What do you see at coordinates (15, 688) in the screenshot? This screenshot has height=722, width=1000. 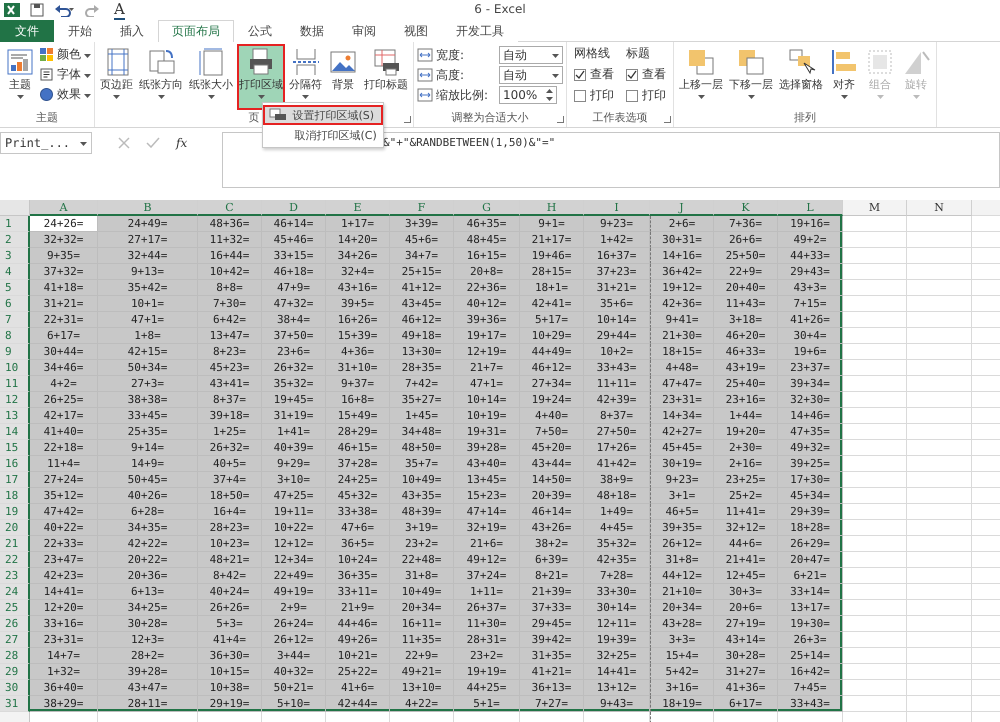 I see `row-header: 30` at bounding box center [15, 688].